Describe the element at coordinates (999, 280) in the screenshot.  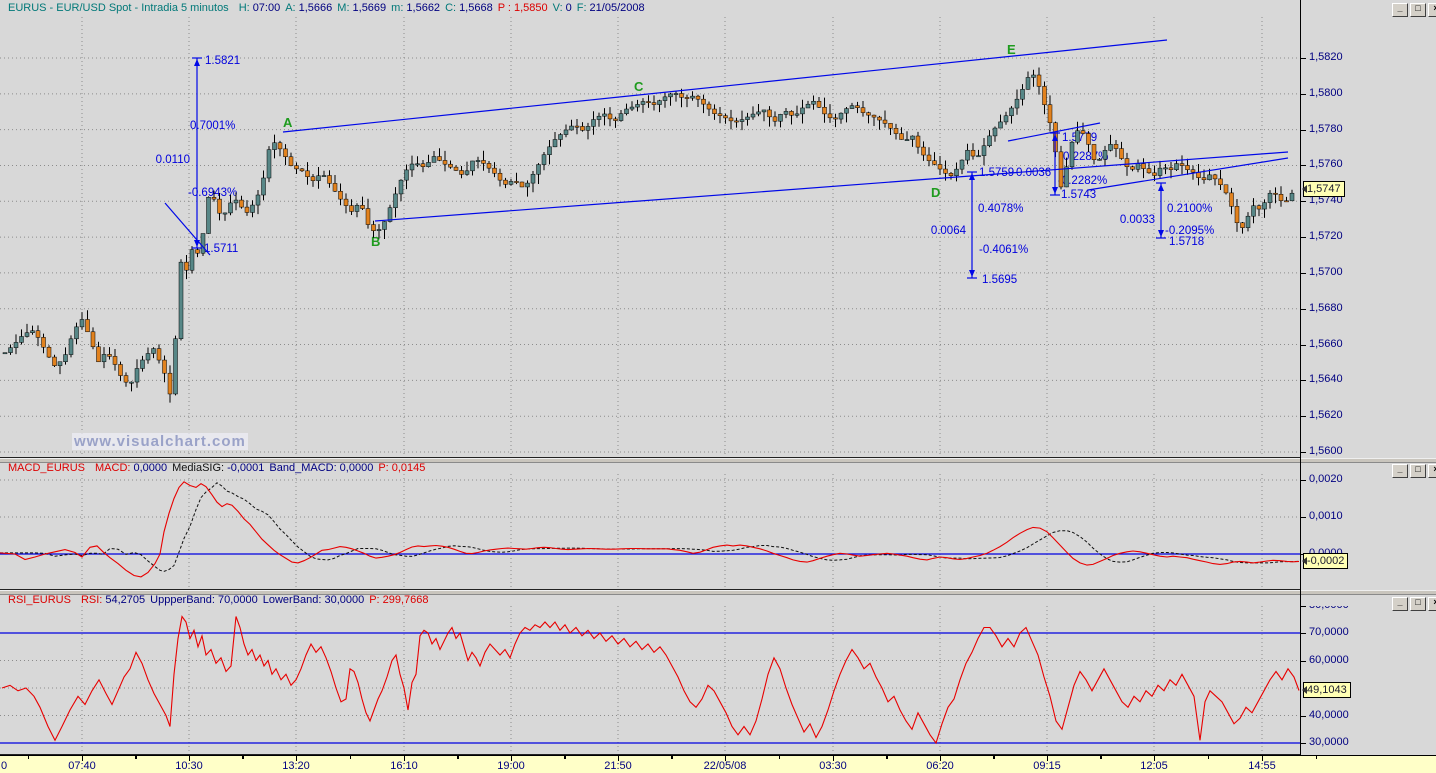
I see `measure-label: 1.5695` at that location.